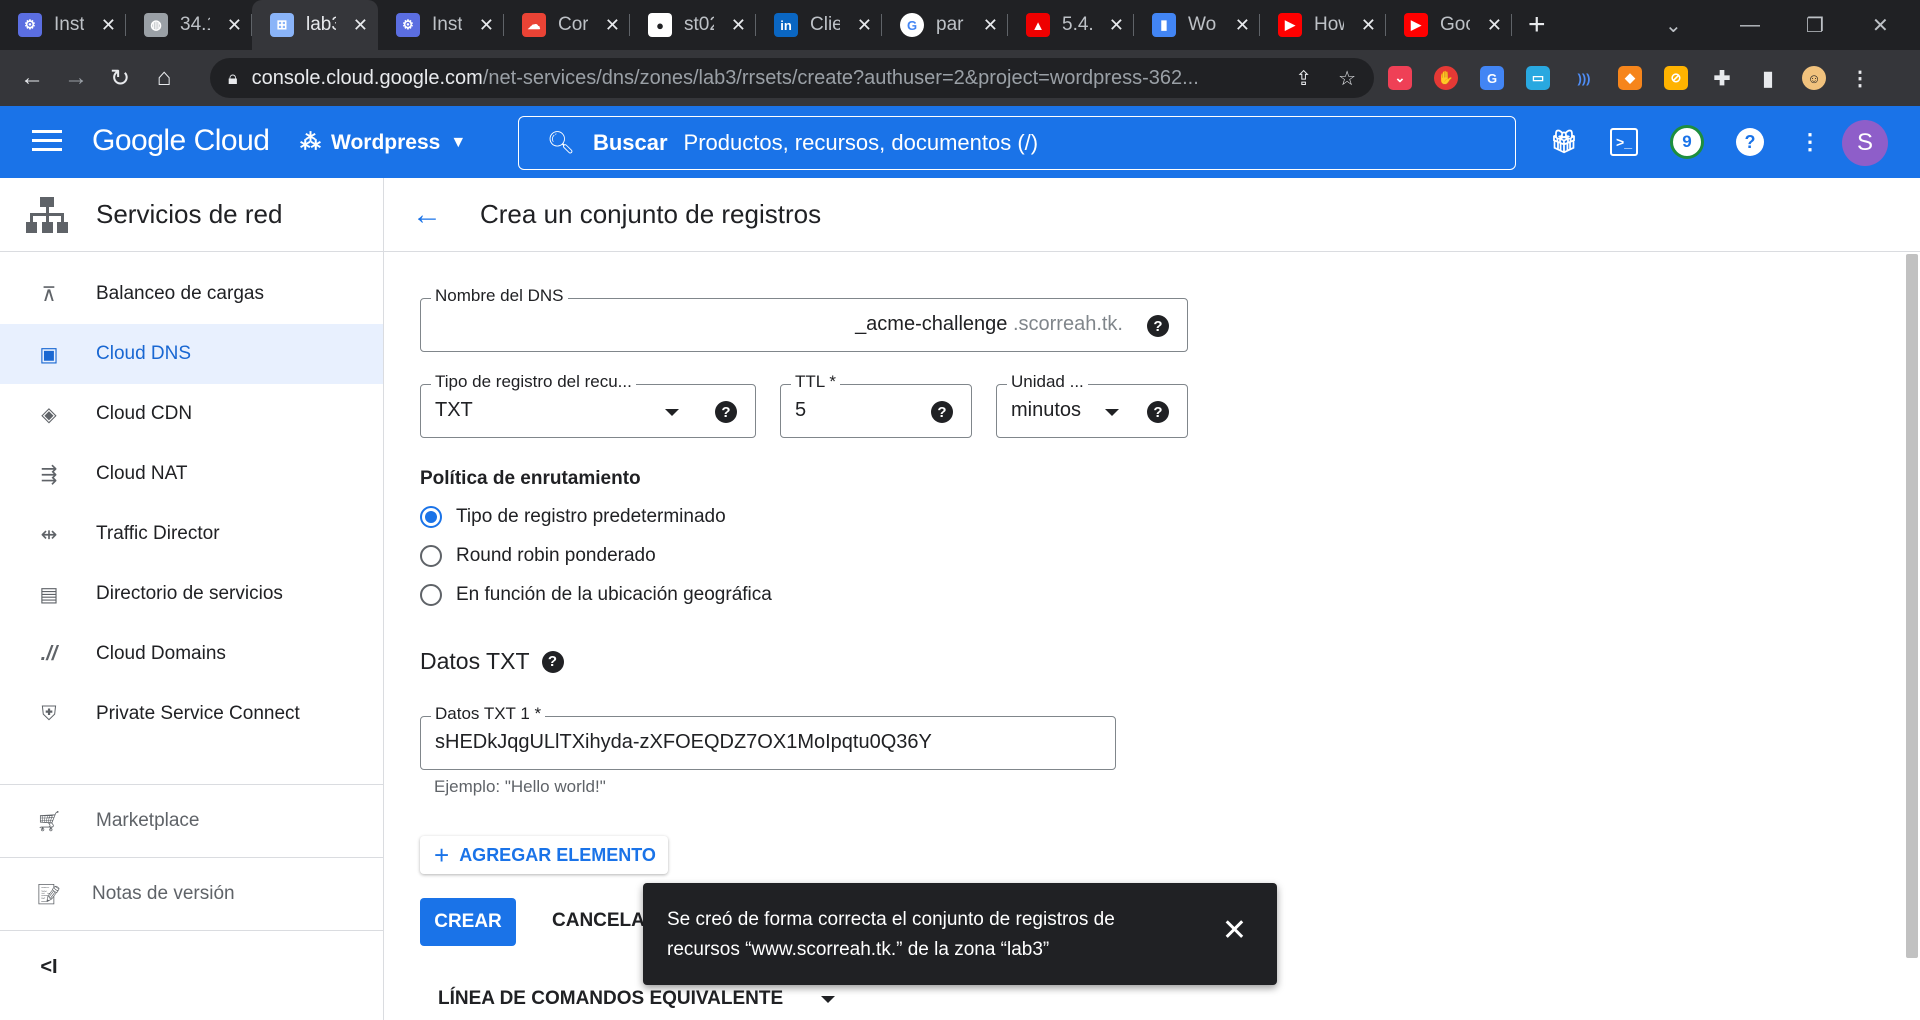 This screenshot has width=1920, height=1020. Describe the element at coordinates (164, 78) in the screenshot. I see `home-icon: ⌂` at that location.